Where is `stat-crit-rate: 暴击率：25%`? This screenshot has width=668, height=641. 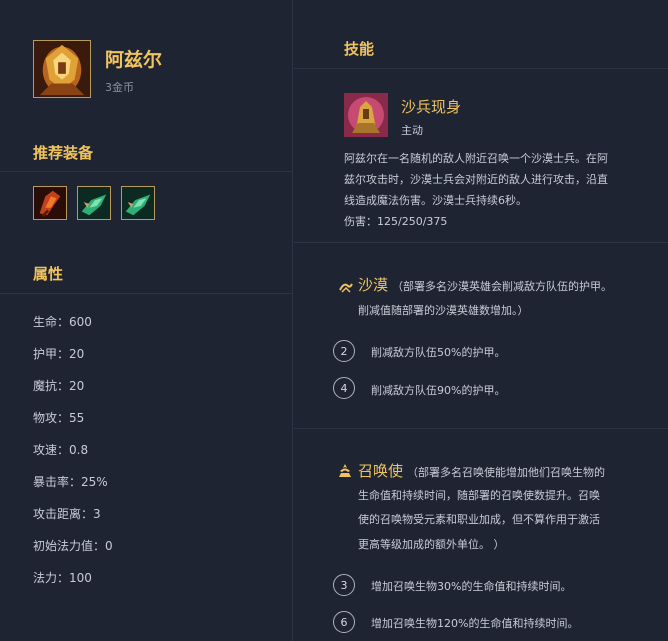 stat-crit-rate: 暴击率：25% is located at coordinates (70, 482).